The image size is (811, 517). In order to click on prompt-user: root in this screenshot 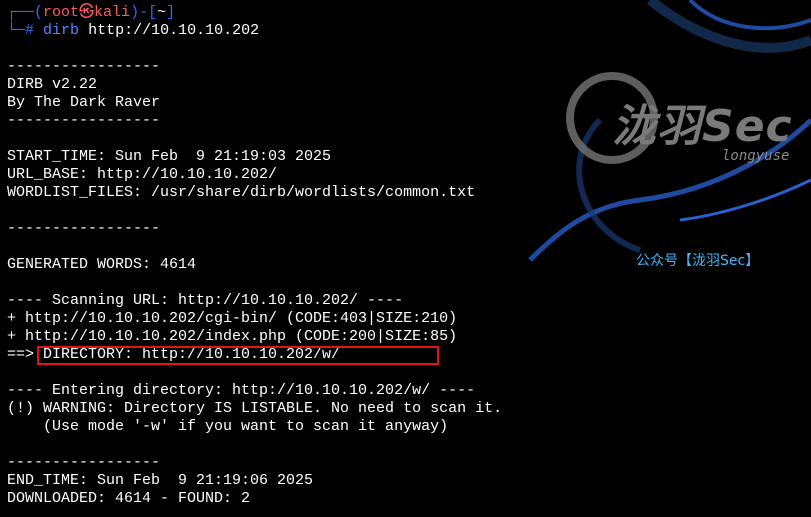, I will do `click(61, 12)`.